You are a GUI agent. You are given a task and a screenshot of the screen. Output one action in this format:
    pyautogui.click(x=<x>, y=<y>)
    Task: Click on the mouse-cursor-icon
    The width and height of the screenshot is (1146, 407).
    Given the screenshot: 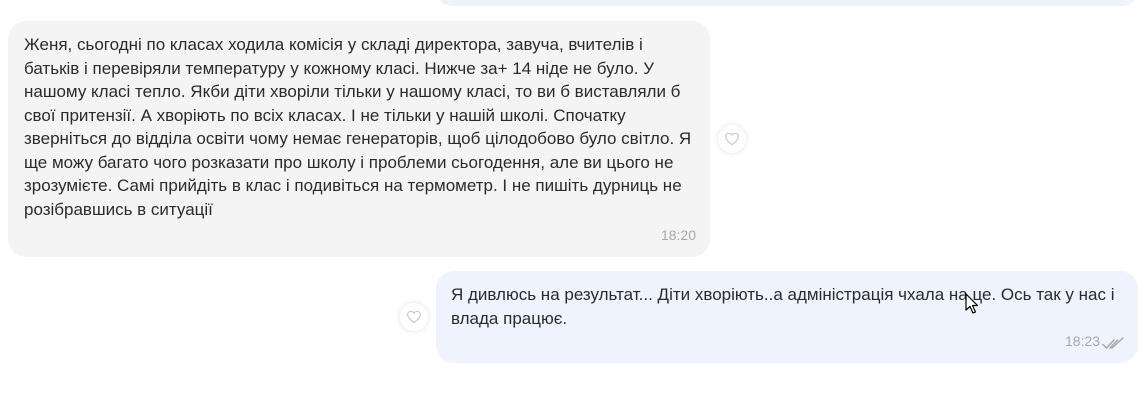 What is the action you would take?
    pyautogui.click(x=972, y=303)
    